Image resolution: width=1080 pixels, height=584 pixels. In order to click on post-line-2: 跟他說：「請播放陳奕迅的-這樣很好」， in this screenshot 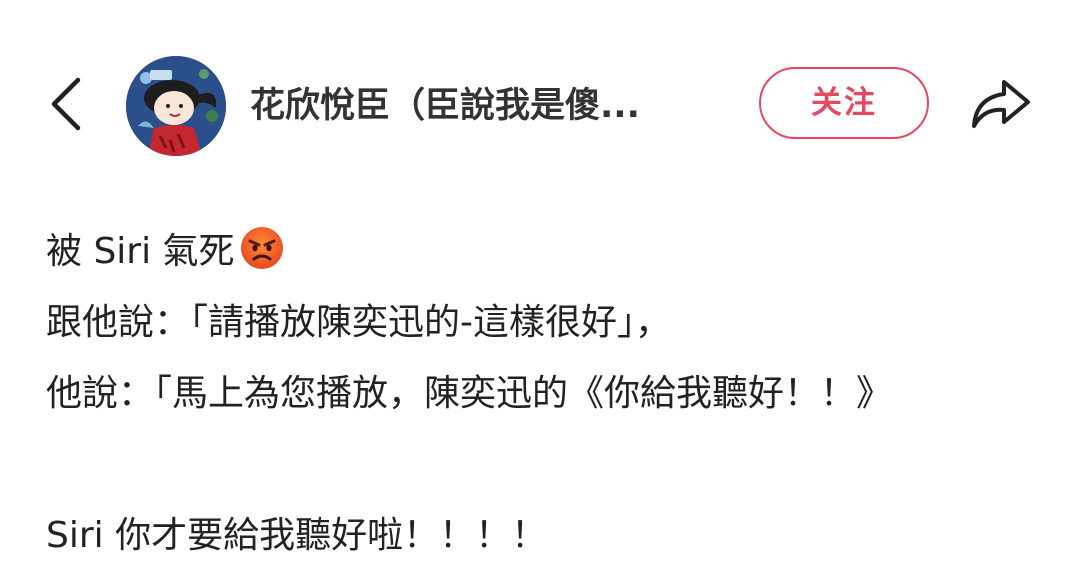, I will do `click(358, 322)`.